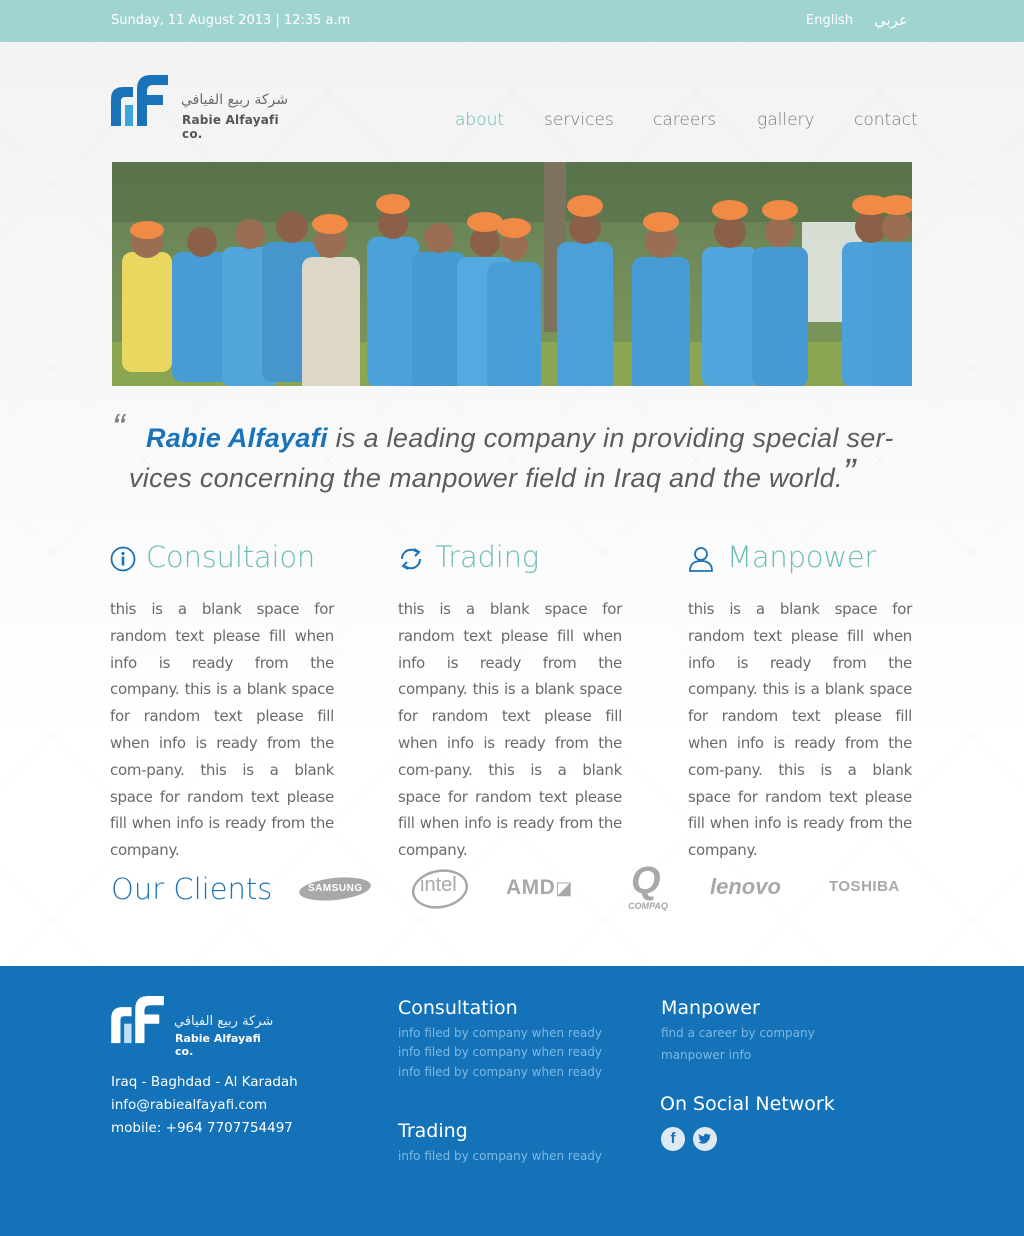  What do you see at coordinates (231, 20) in the screenshot?
I see `date-time: Sunday, 11 August 2013 | 12:35 a.m` at bounding box center [231, 20].